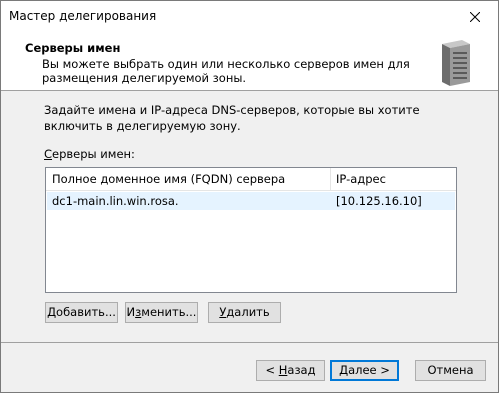 The height and width of the screenshot is (393, 499). What do you see at coordinates (244, 312) in the screenshot?
I see `remove-button: Удалить` at bounding box center [244, 312].